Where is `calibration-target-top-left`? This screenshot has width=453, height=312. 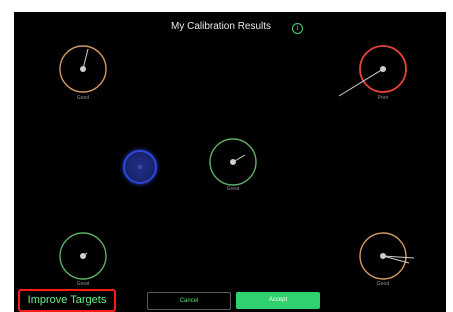
calibration-target-top-left is located at coordinates (83, 69).